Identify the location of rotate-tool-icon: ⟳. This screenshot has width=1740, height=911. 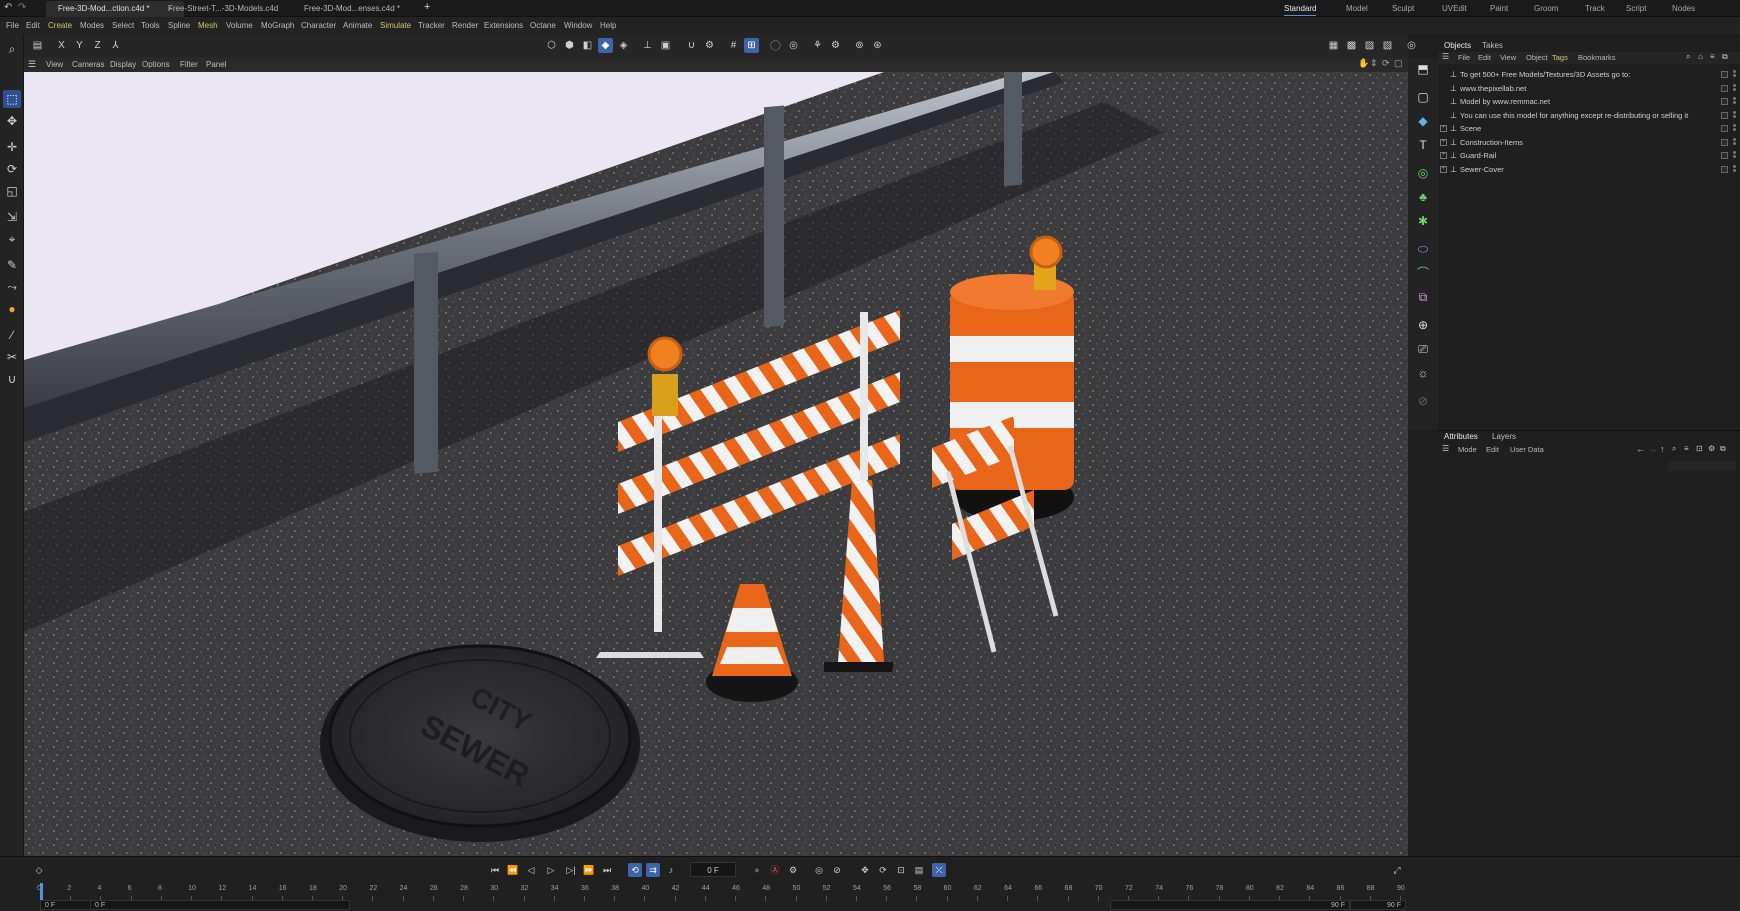
(12, 169).